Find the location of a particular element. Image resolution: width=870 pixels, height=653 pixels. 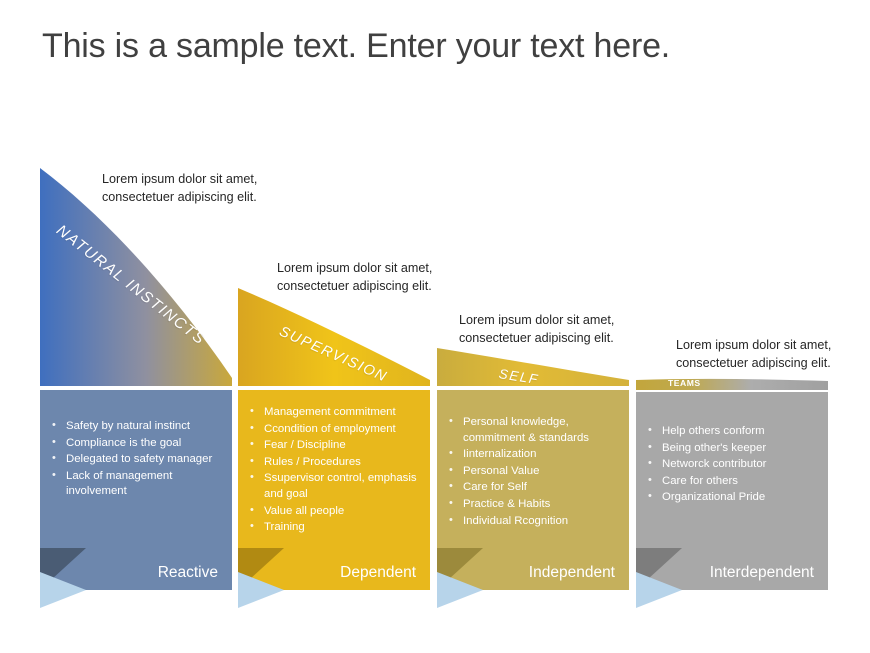

stage-curve-label: TEAMS is located at coordinates (684, 383).